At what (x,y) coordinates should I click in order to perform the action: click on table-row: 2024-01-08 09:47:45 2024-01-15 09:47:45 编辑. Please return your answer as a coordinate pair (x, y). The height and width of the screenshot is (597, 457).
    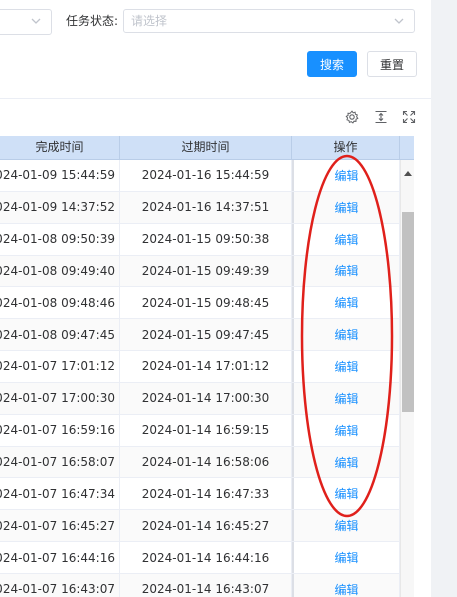
    Looking at the image, I should click on (200, 335).